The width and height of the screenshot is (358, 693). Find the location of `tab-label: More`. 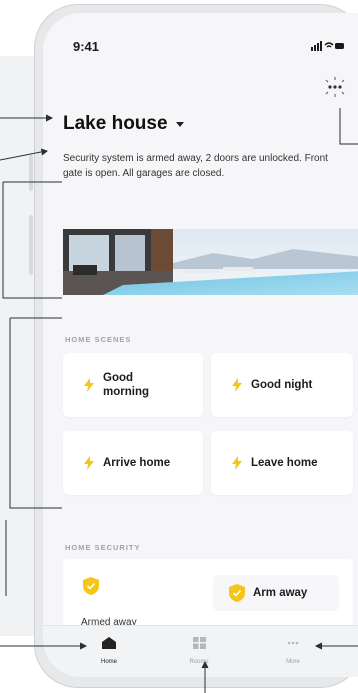

tab-label: More is located at coordinates (293, 662).